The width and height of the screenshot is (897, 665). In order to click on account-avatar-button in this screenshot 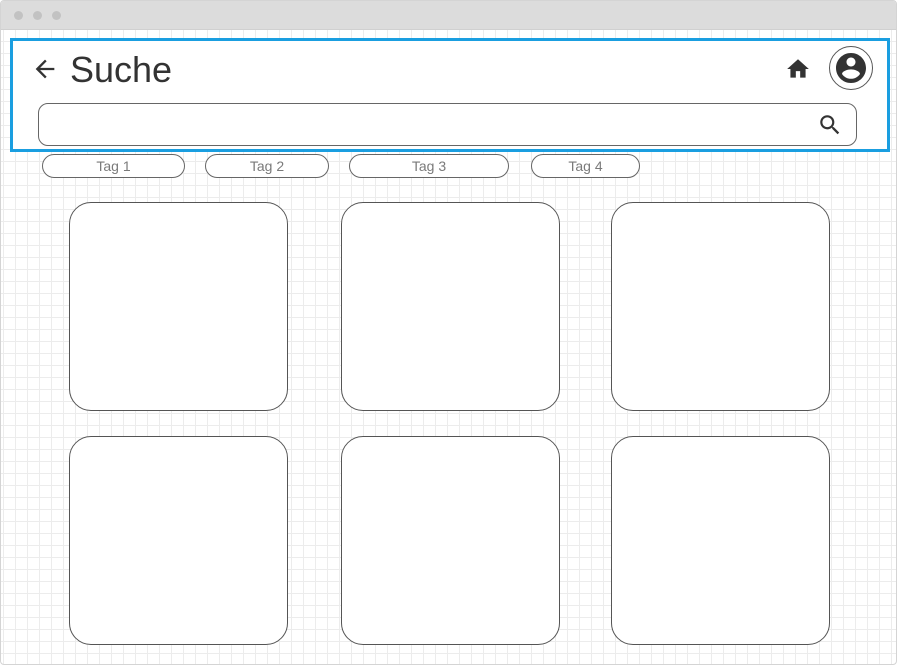, I will do `click(851, 68)`.